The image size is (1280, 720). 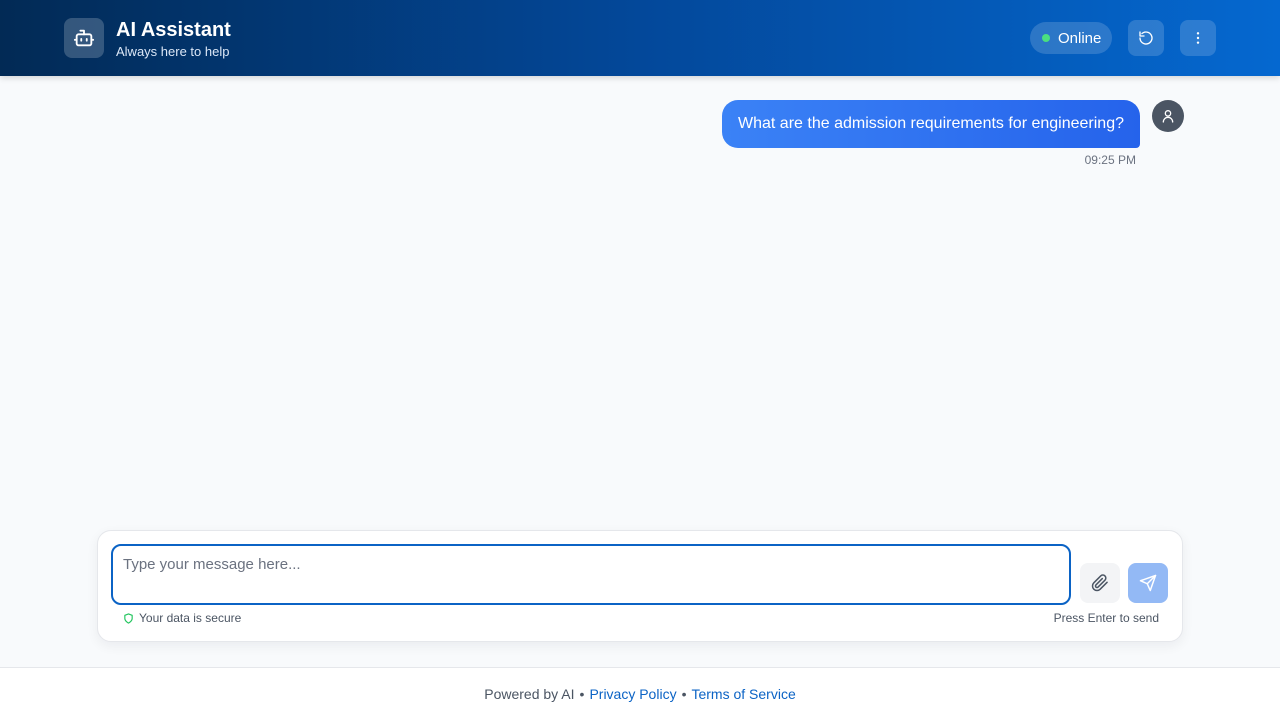 I want to click on powered-by-label: Powered by AI, so click(x=529, y=694).